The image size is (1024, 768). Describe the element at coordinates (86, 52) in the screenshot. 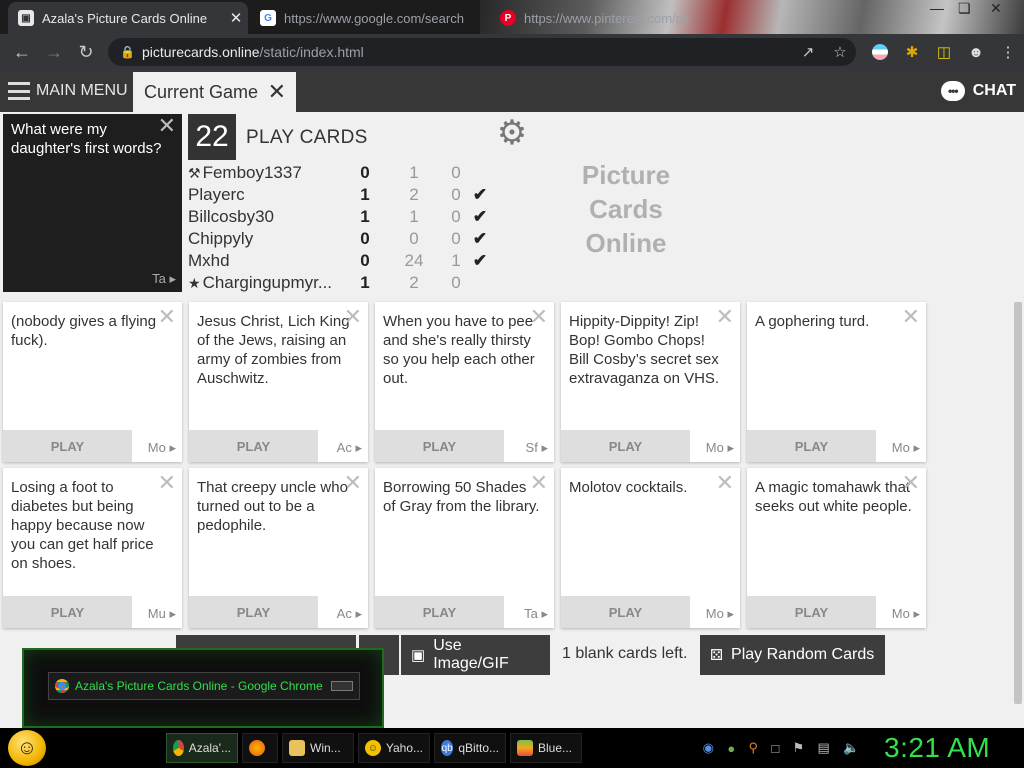

I see `reload-icon: ↻` at that location.